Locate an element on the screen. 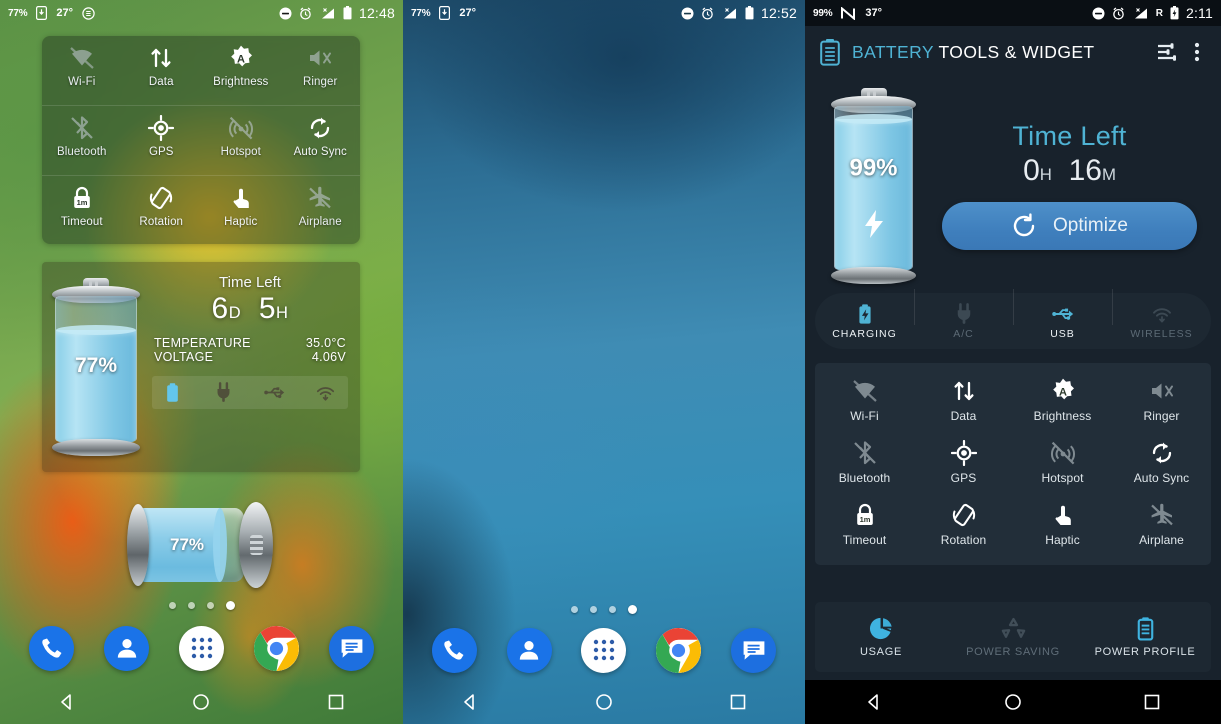  source-tab-wireless: WIRELESS is located at coordinates (1161, 314).